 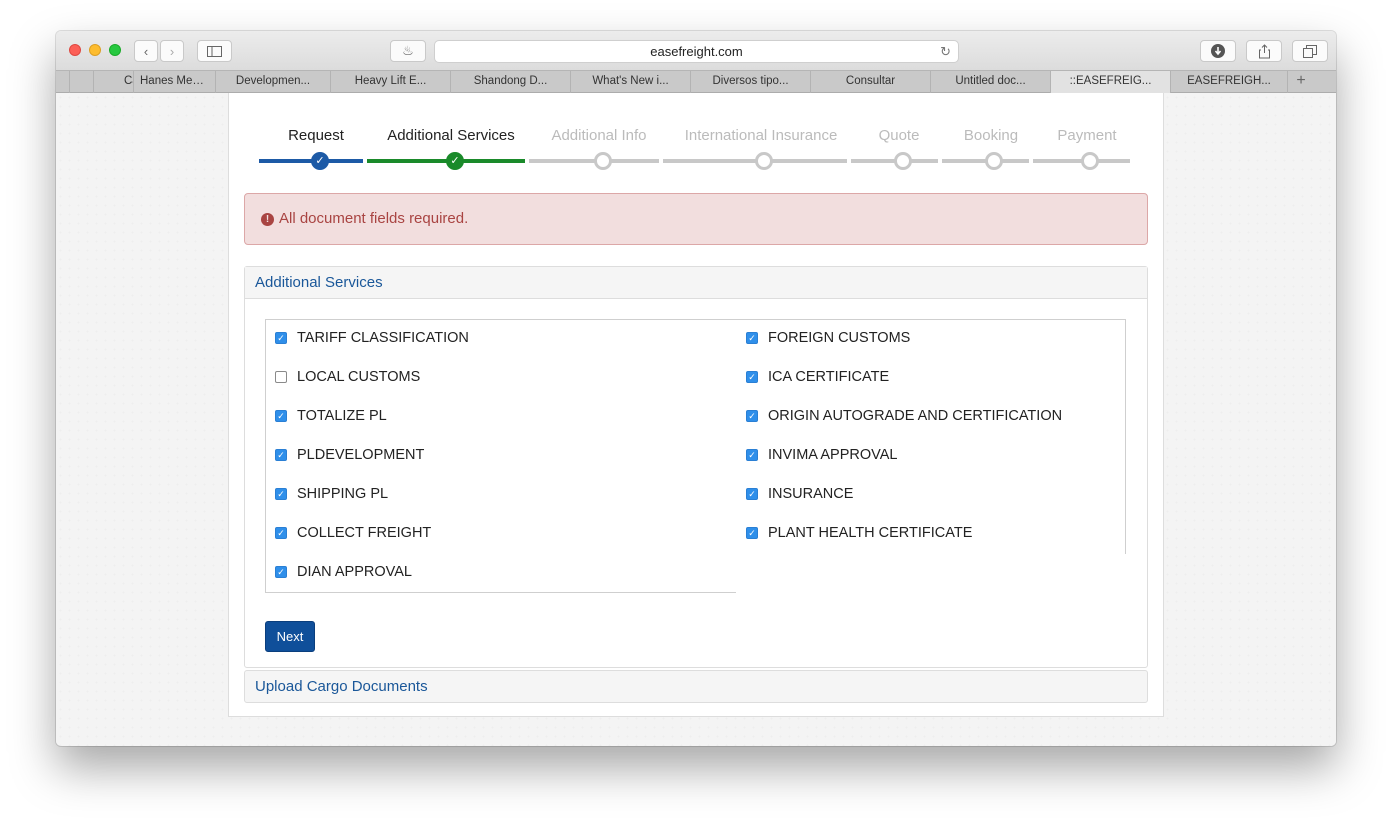 I want to click on share-icon, so click(x=1264, y=50).